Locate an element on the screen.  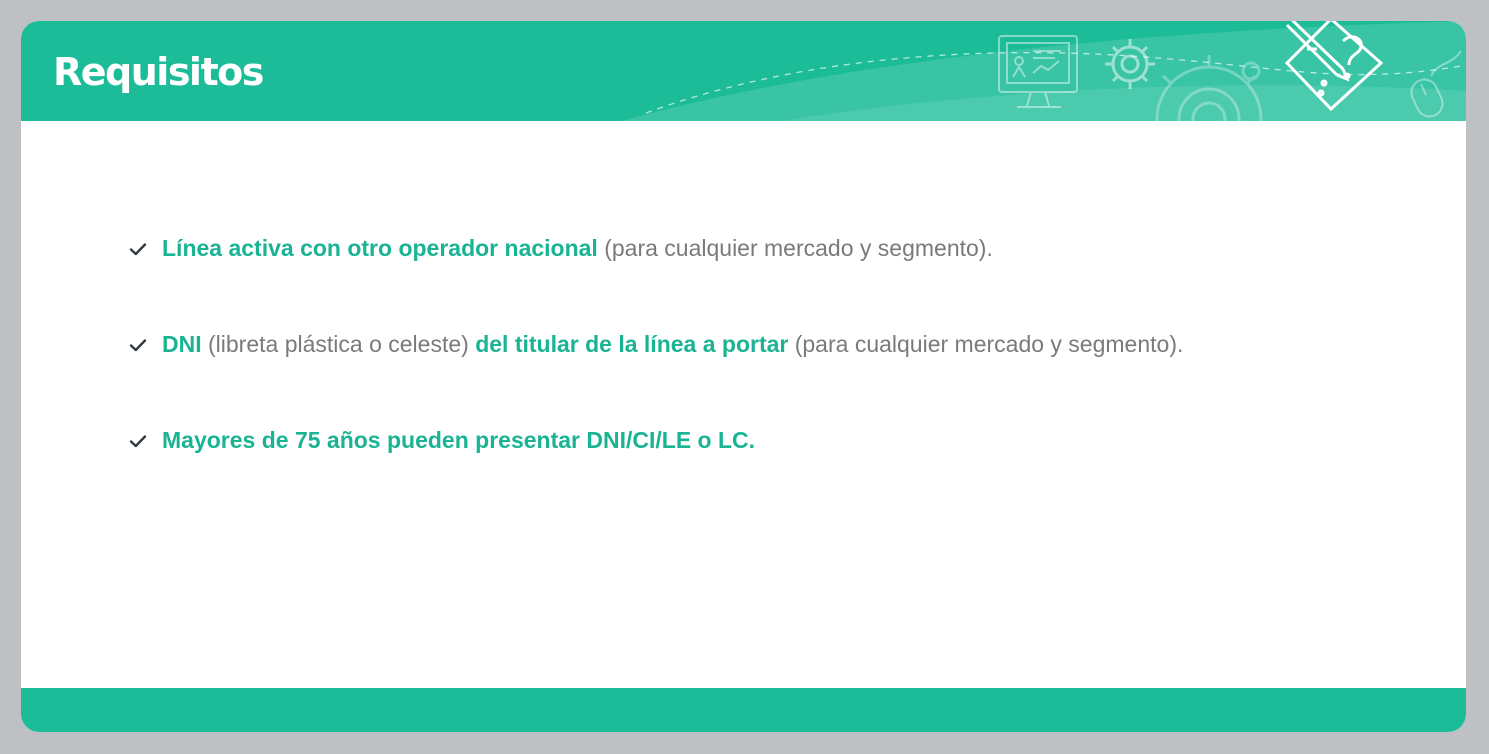
header-banner: Requisitos is located at coordinates (743, 71).